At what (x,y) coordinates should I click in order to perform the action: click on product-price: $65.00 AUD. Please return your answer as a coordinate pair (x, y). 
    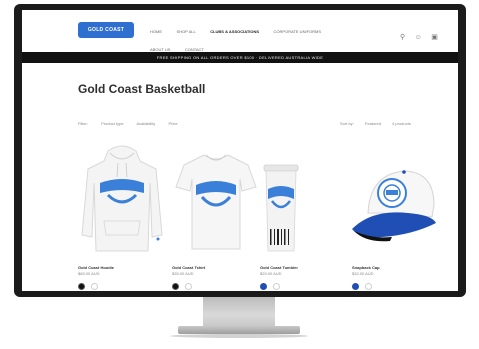
    Looking at the image, I should click on (89, 273).